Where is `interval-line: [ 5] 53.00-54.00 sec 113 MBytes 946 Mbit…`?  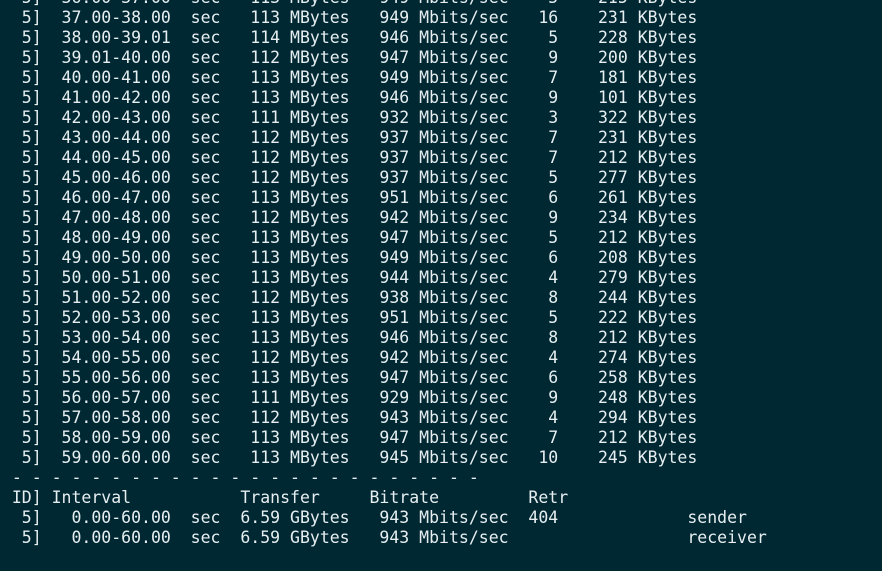 interval-line: [ 5] 53.00-54.00 sec 113 MBytes 946 Mbit… is located at coordinates (349, 337).